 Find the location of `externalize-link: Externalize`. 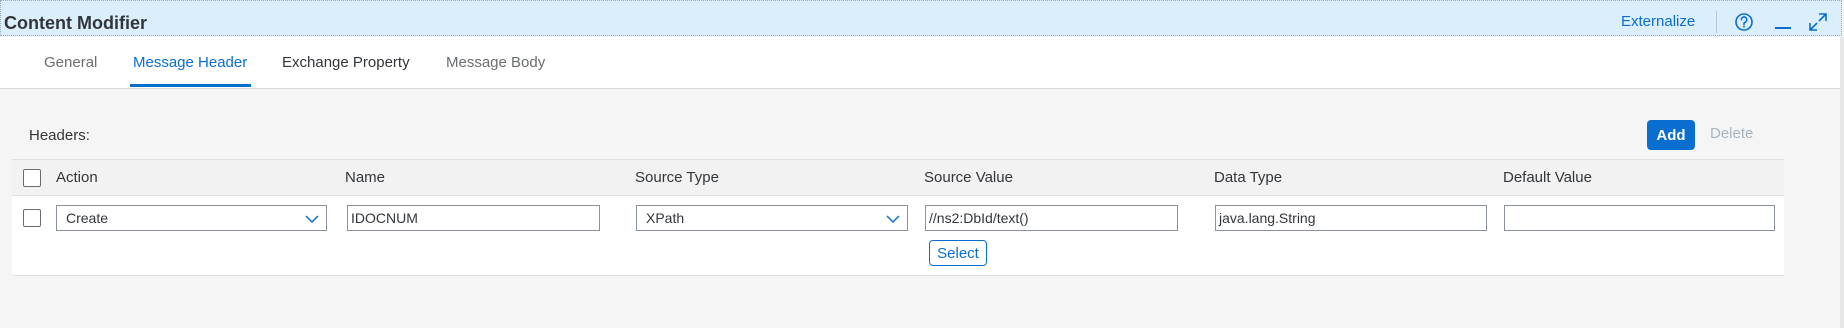

externalize-link: Externalize is located at coordinates (1658, 22).